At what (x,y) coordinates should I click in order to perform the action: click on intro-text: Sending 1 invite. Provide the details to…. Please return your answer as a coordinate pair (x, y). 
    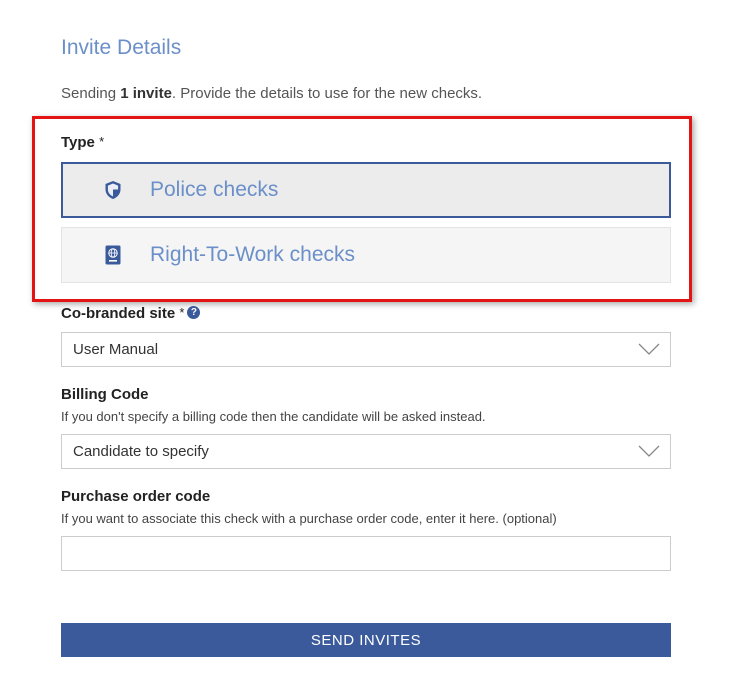
    Looking at the image, I should click on (271, 93).